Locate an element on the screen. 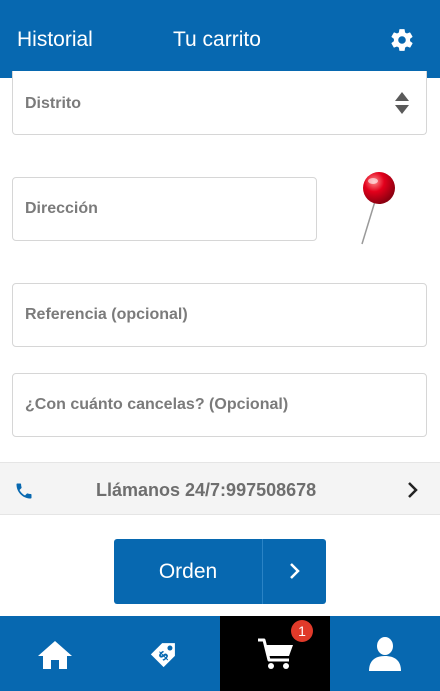 This screenshot has height=691, width=440. select-arrows-icon is located at coordinates (402, 103).